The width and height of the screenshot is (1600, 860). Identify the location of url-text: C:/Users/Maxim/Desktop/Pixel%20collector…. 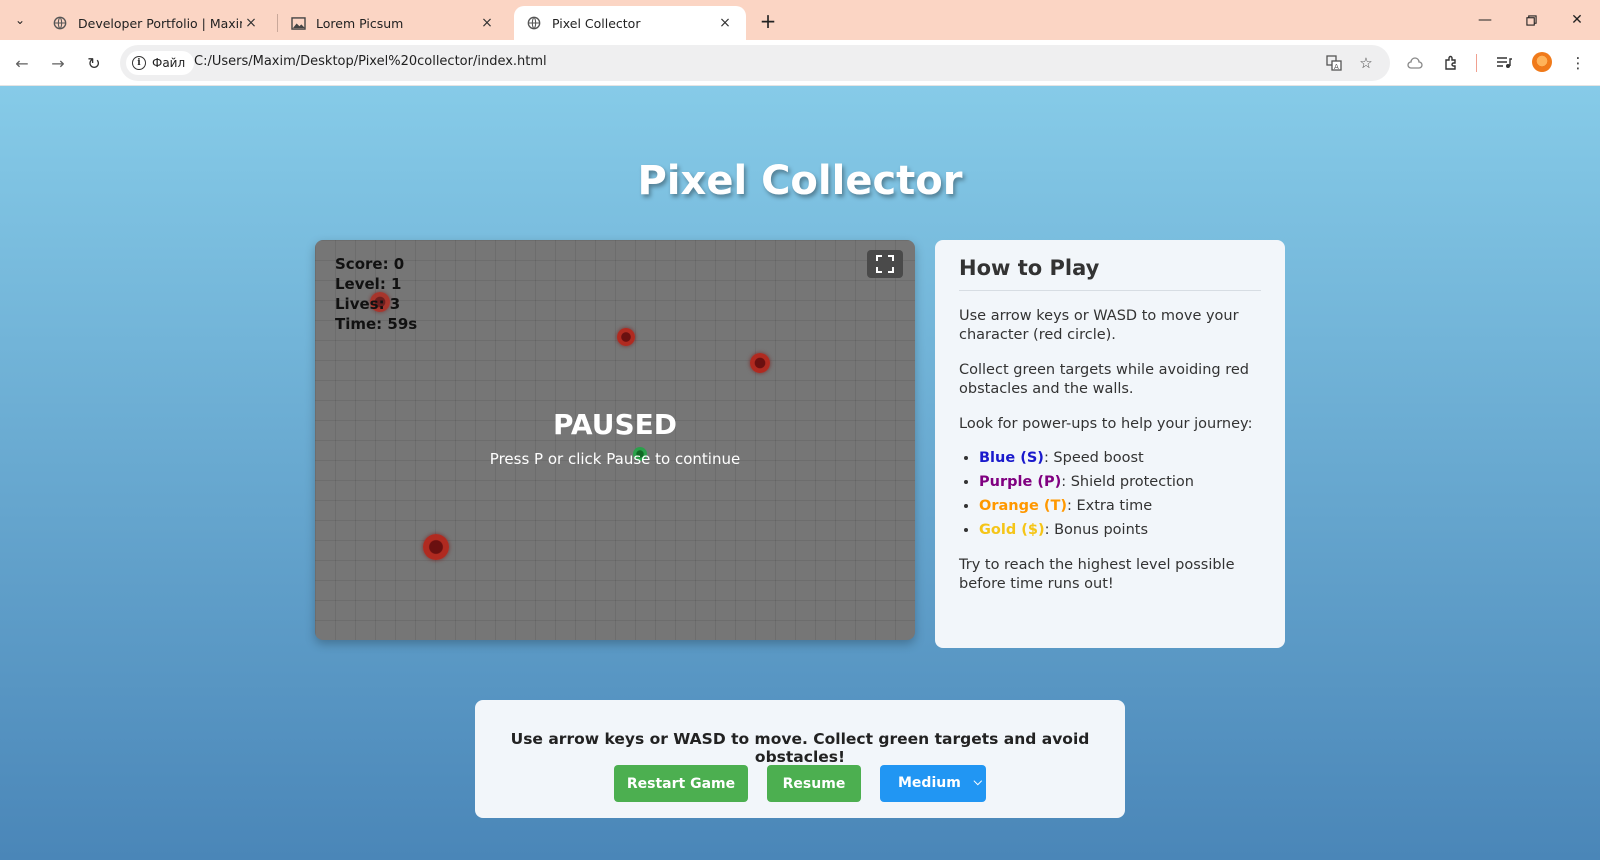
(370, 61).